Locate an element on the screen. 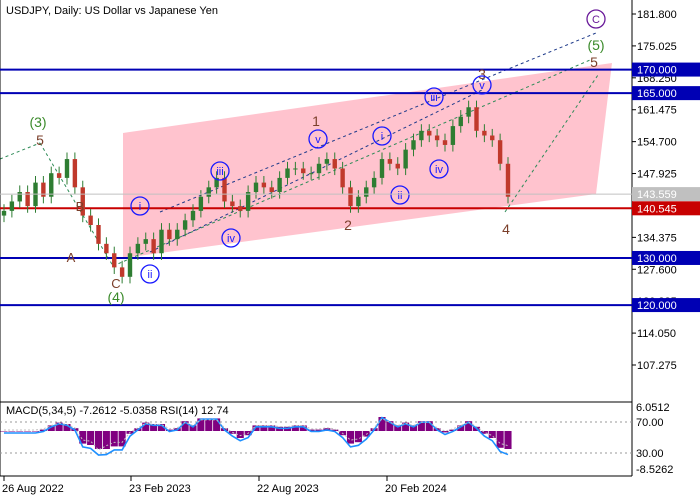 This screenshot has height=500, width=700. y-tick-label: 134.375 is located at coordinates (657, 238).